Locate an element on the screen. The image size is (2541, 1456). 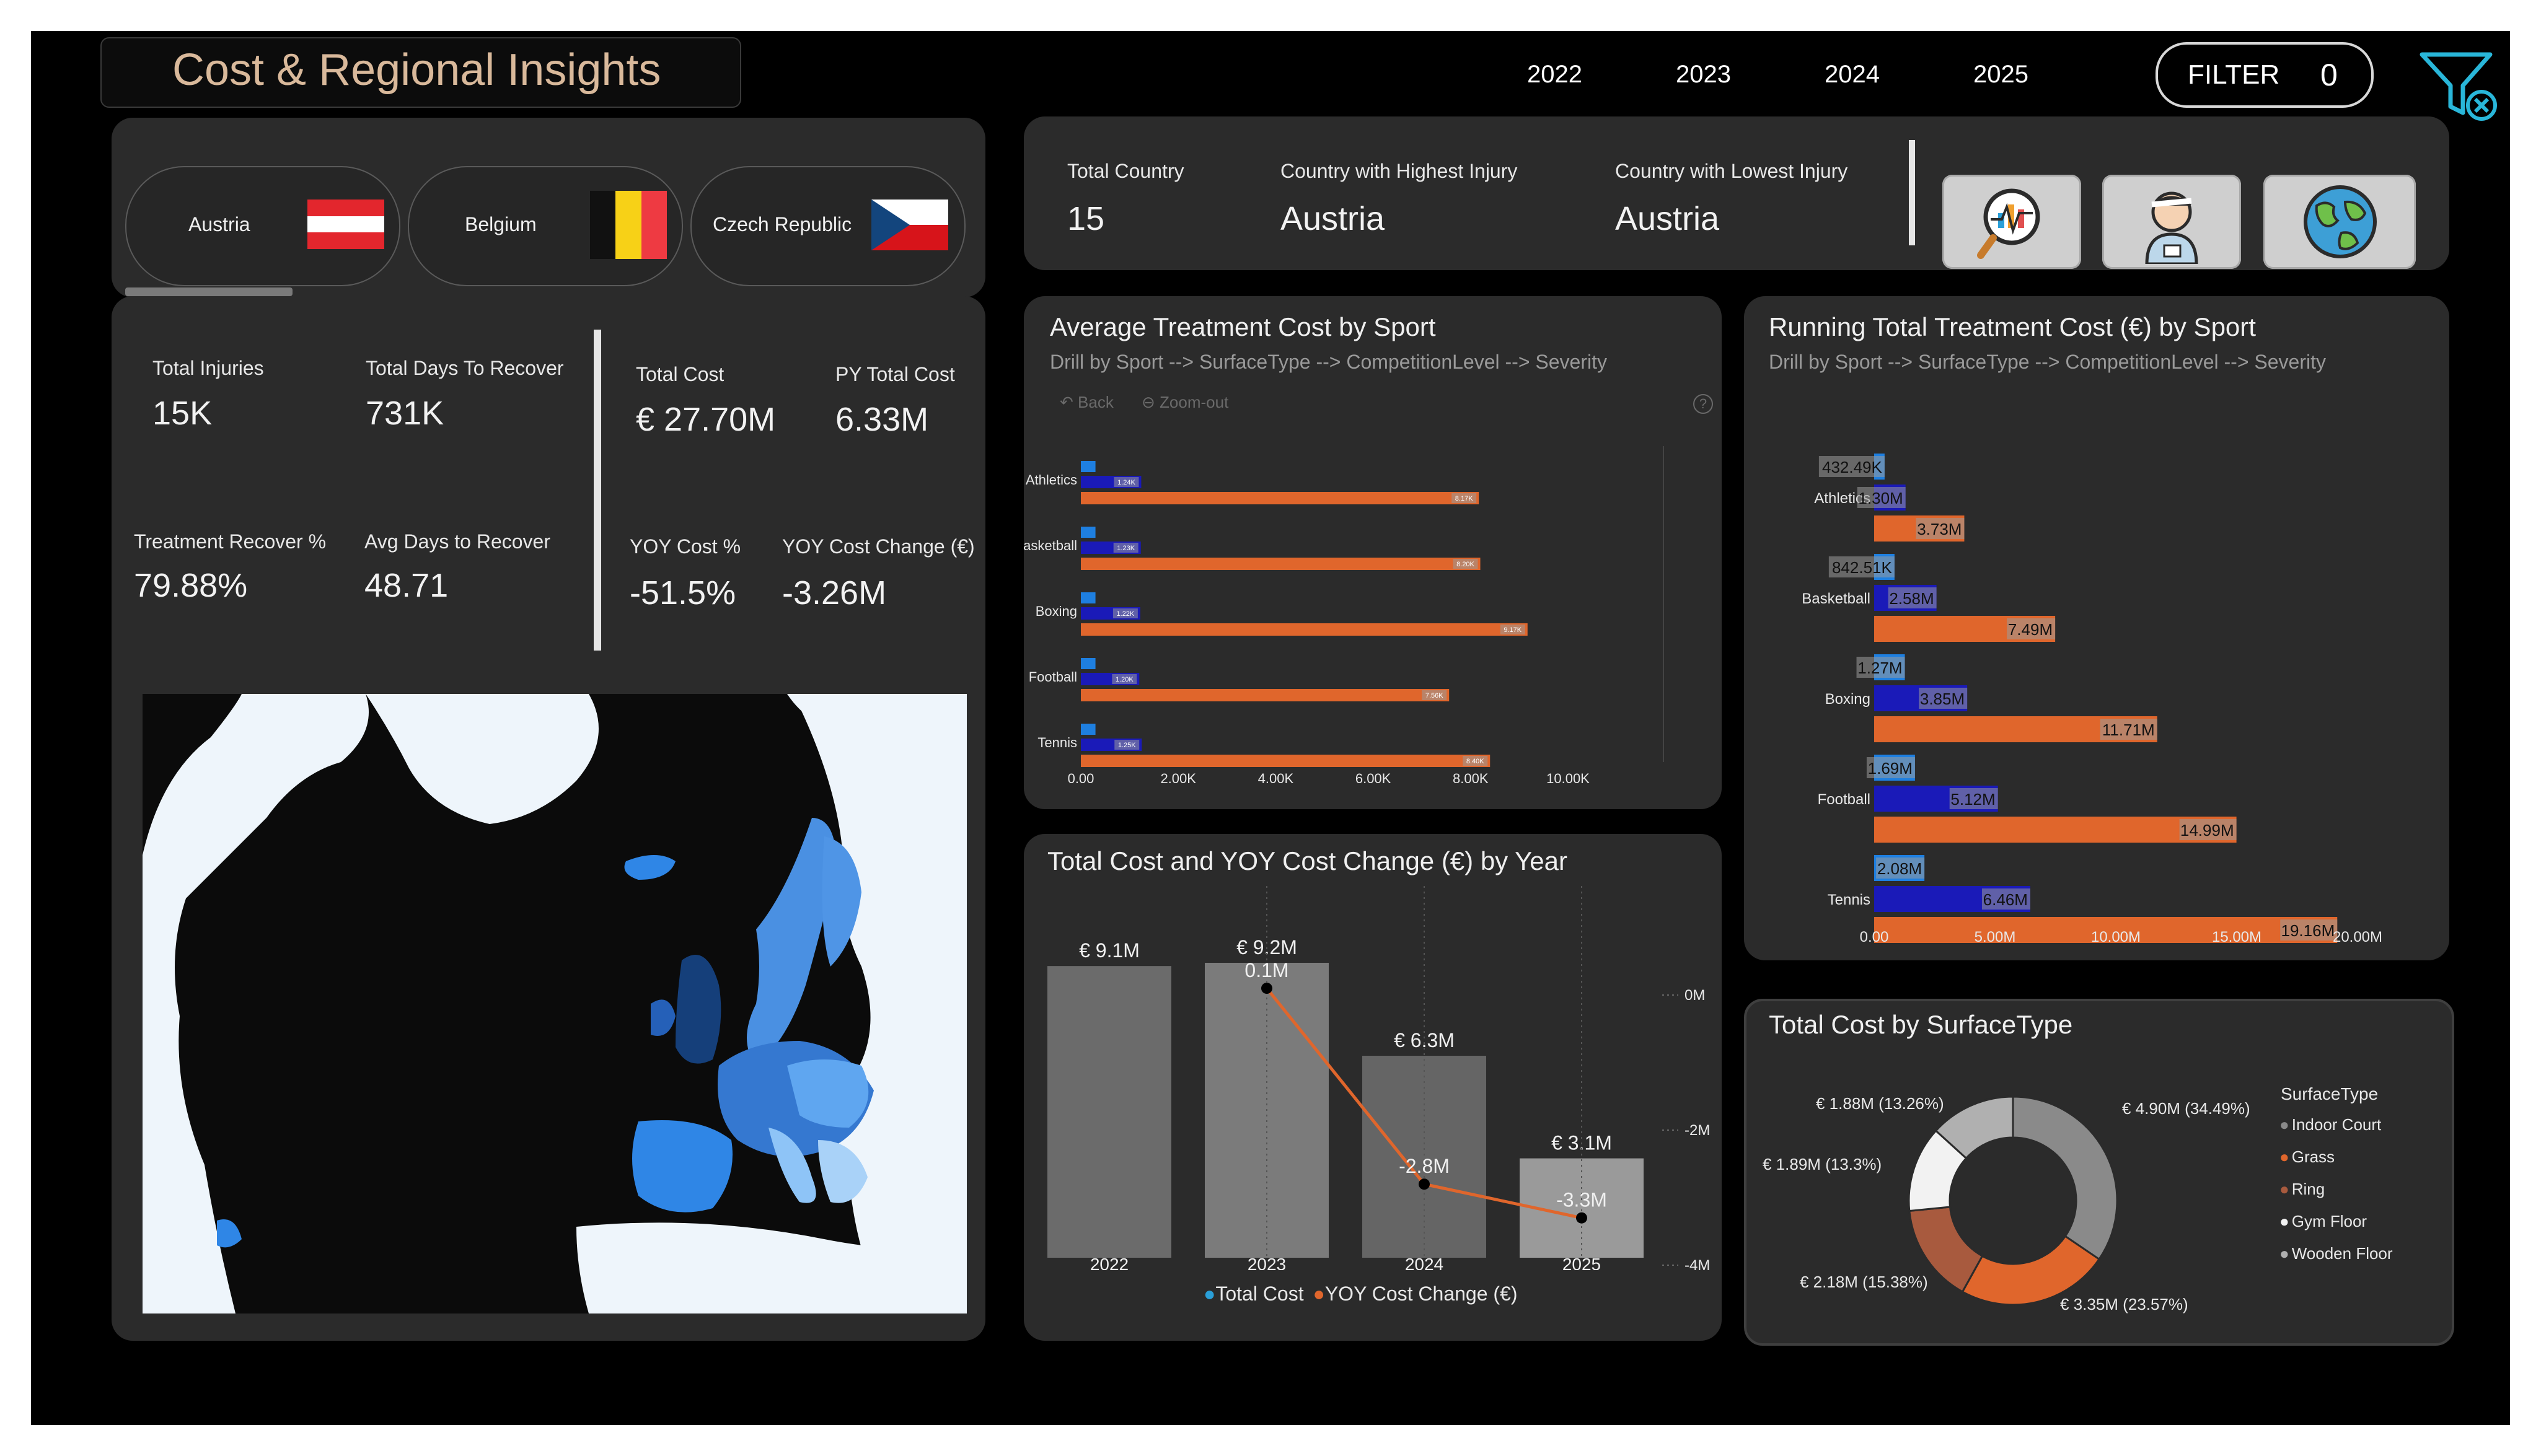
total-injuries-value: 15K is located at coordinates (182, 414).